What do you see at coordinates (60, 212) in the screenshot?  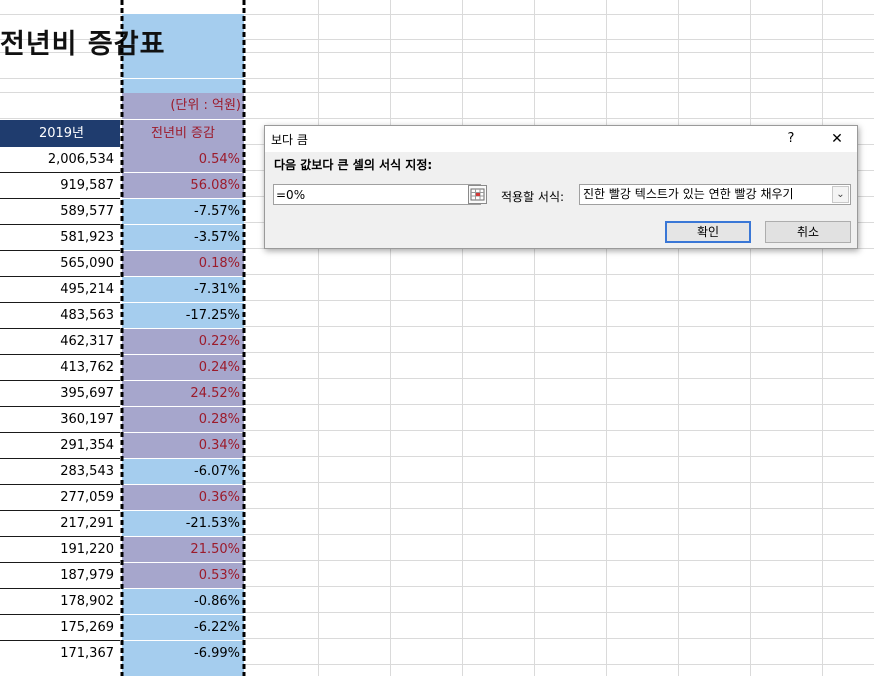 I see `value-cell: 589,577` at bounding box center [60, 212].